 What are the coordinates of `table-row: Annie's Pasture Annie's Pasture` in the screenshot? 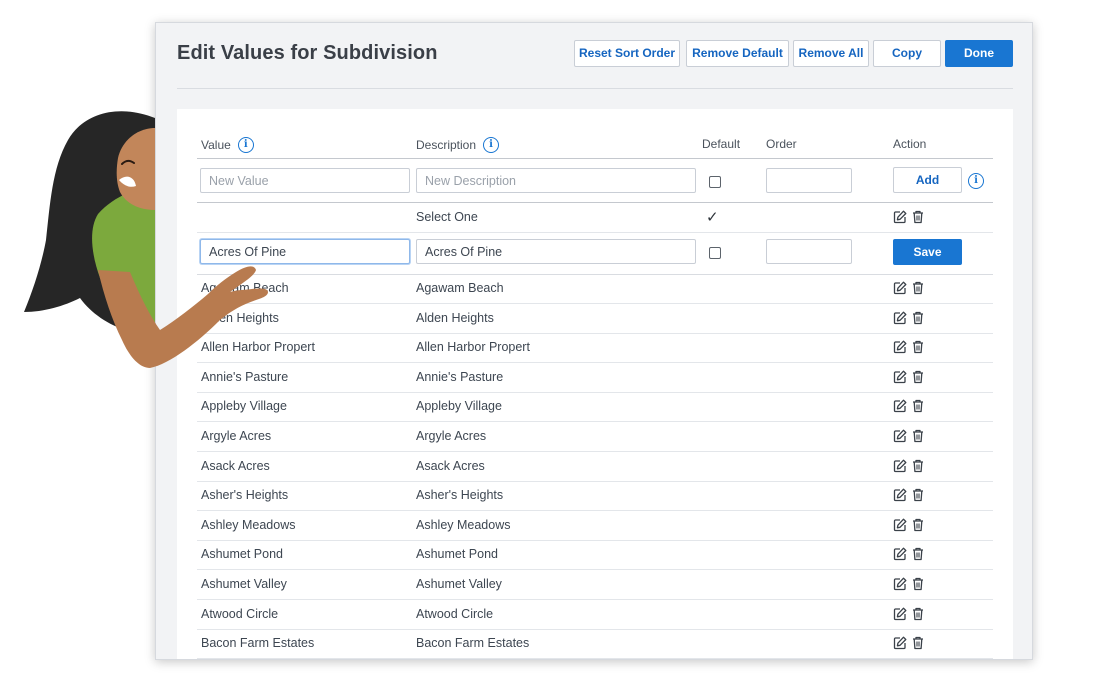 It's located at (595, 378).